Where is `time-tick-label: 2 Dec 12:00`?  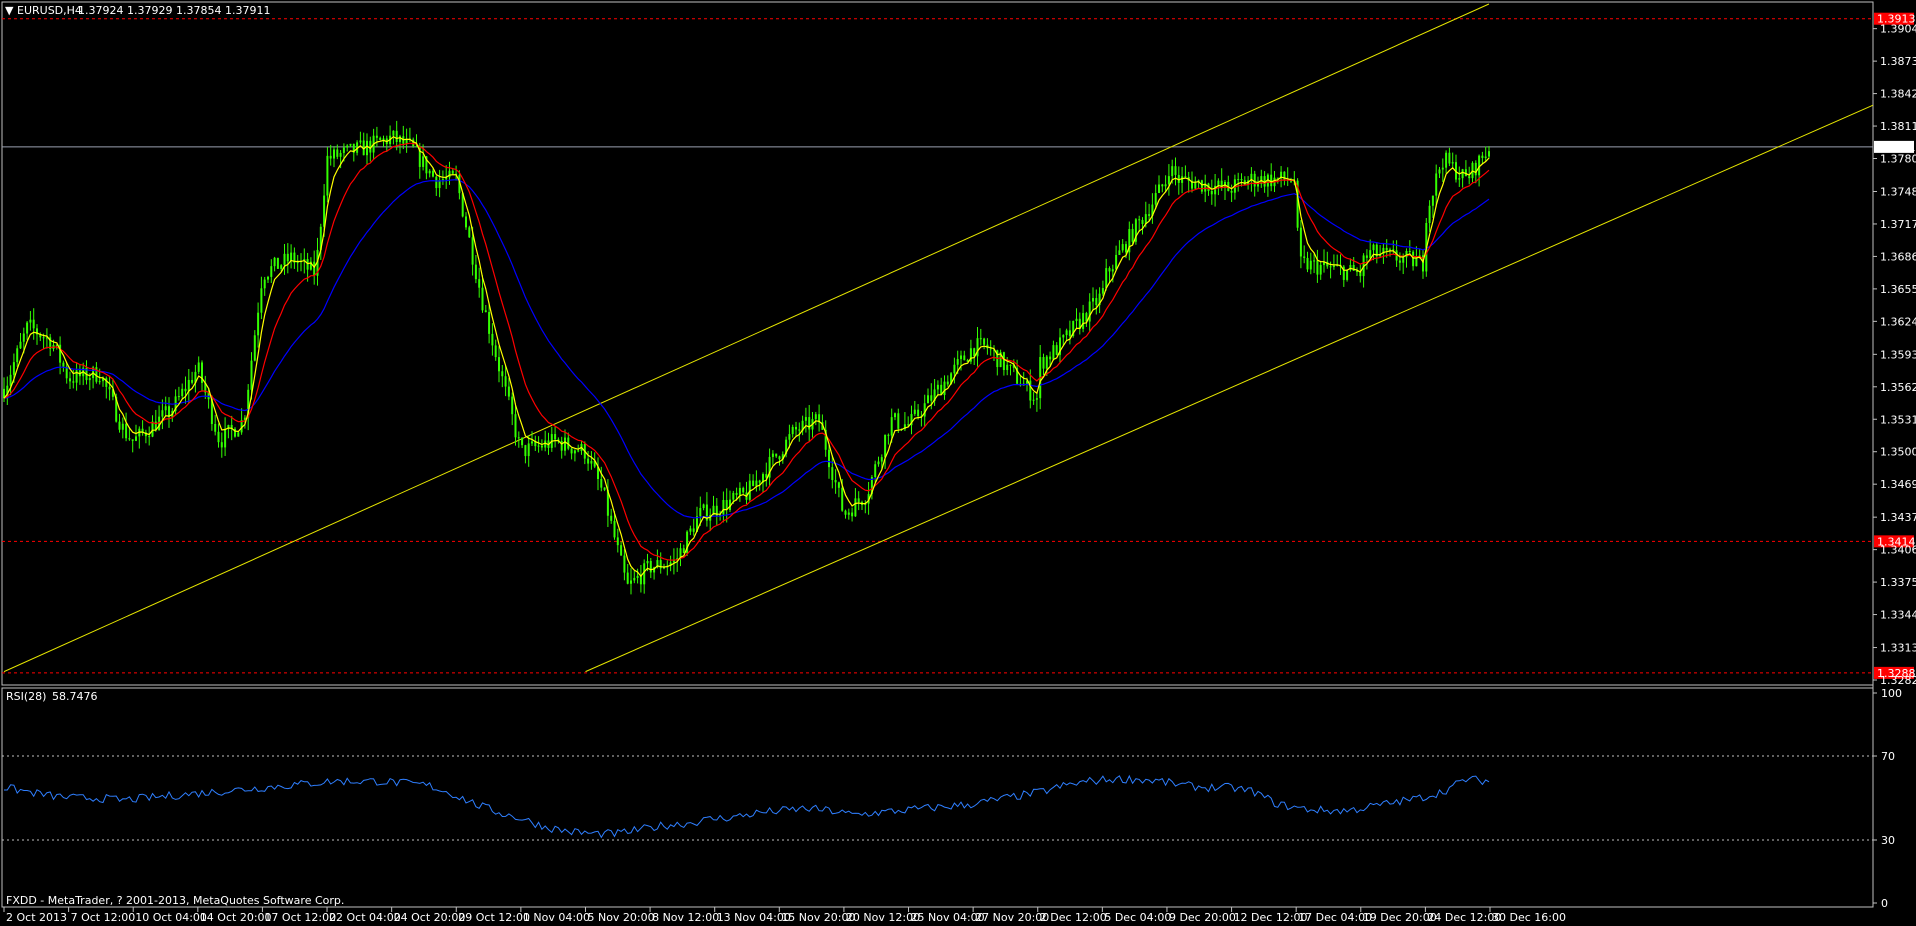 time-tick-label: 2 Dec 12:00 is located at coordinates (1073, 917).